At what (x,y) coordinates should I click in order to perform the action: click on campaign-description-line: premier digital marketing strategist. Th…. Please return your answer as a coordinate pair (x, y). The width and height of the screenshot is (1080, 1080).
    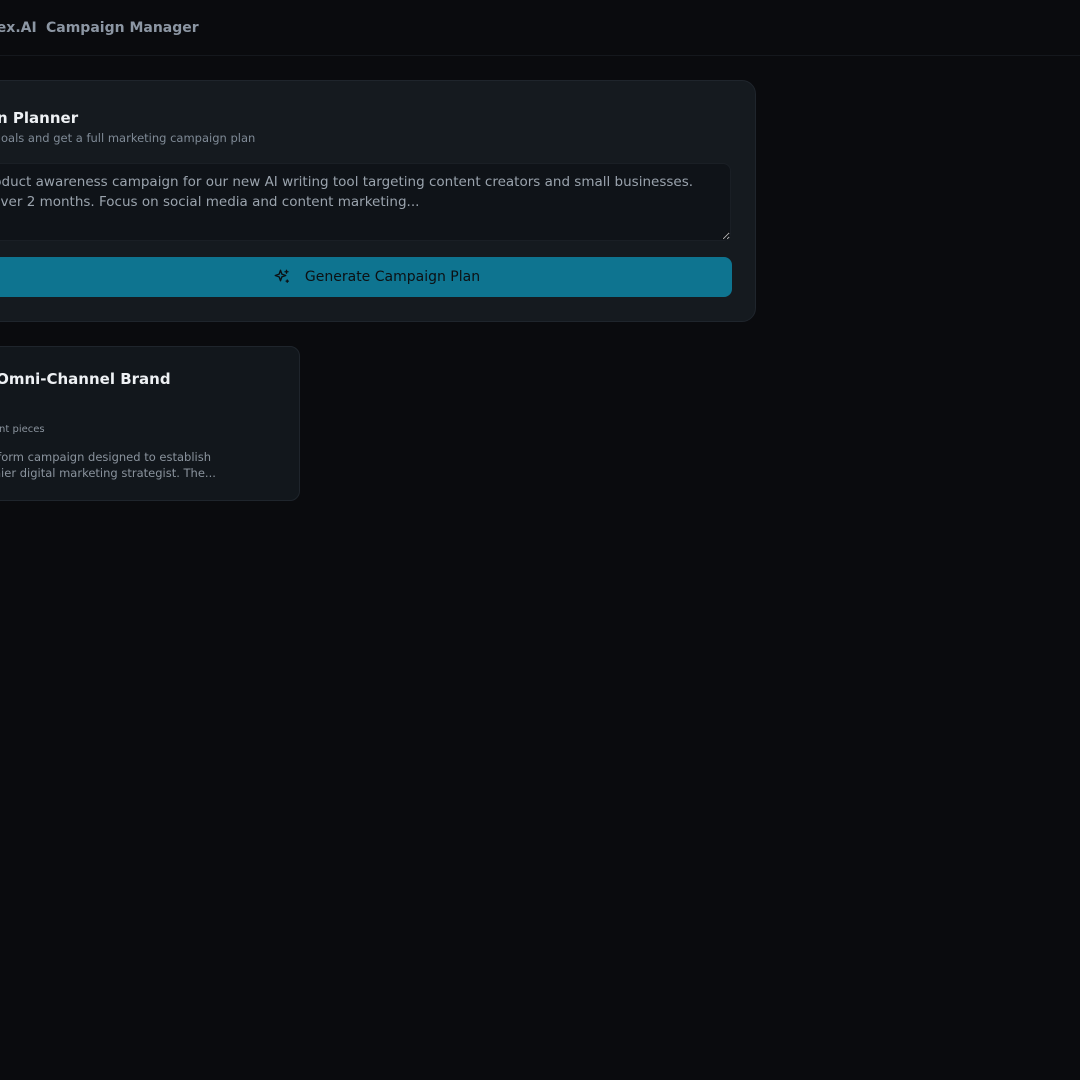
    Looking at the image, I should click on (108, 473).